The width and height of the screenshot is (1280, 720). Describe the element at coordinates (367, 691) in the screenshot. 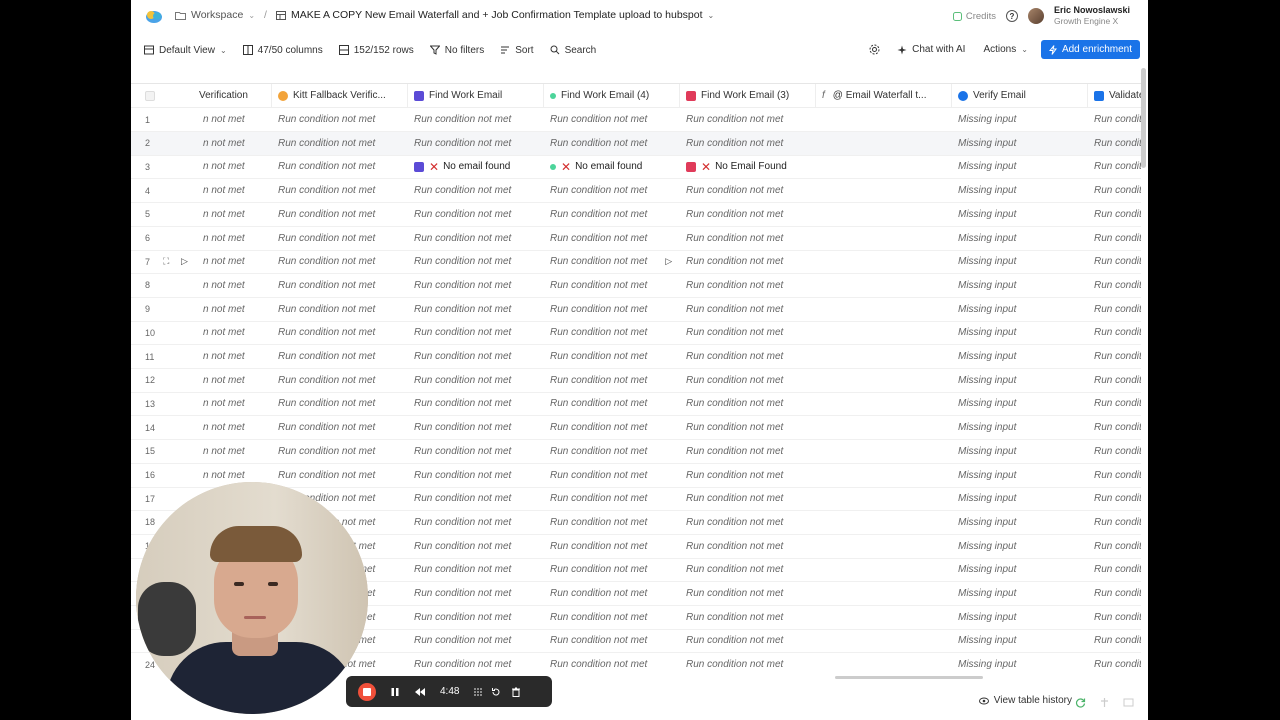

I see `stop-recording-button` at that location.